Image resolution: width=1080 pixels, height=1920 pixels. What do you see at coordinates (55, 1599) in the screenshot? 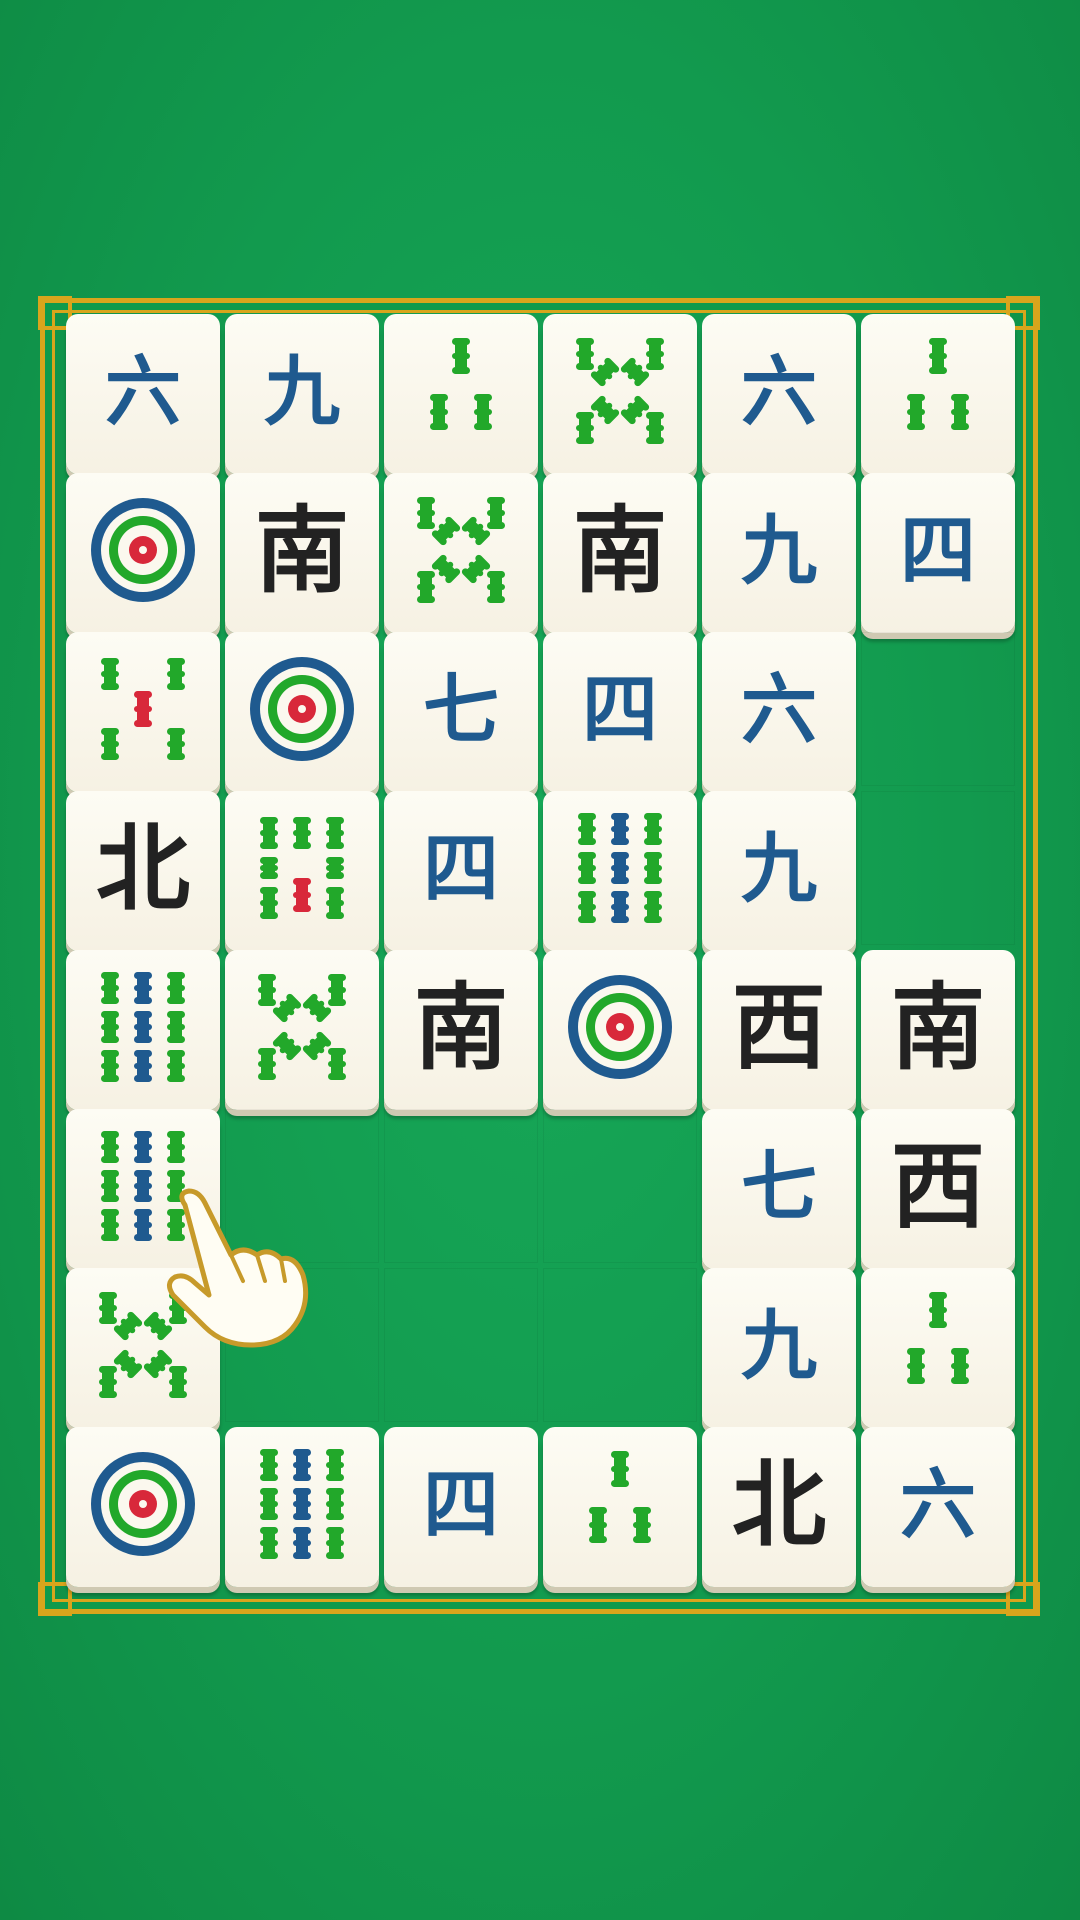
I see `frame-corner-bl` at bounding box center [55, 1599].